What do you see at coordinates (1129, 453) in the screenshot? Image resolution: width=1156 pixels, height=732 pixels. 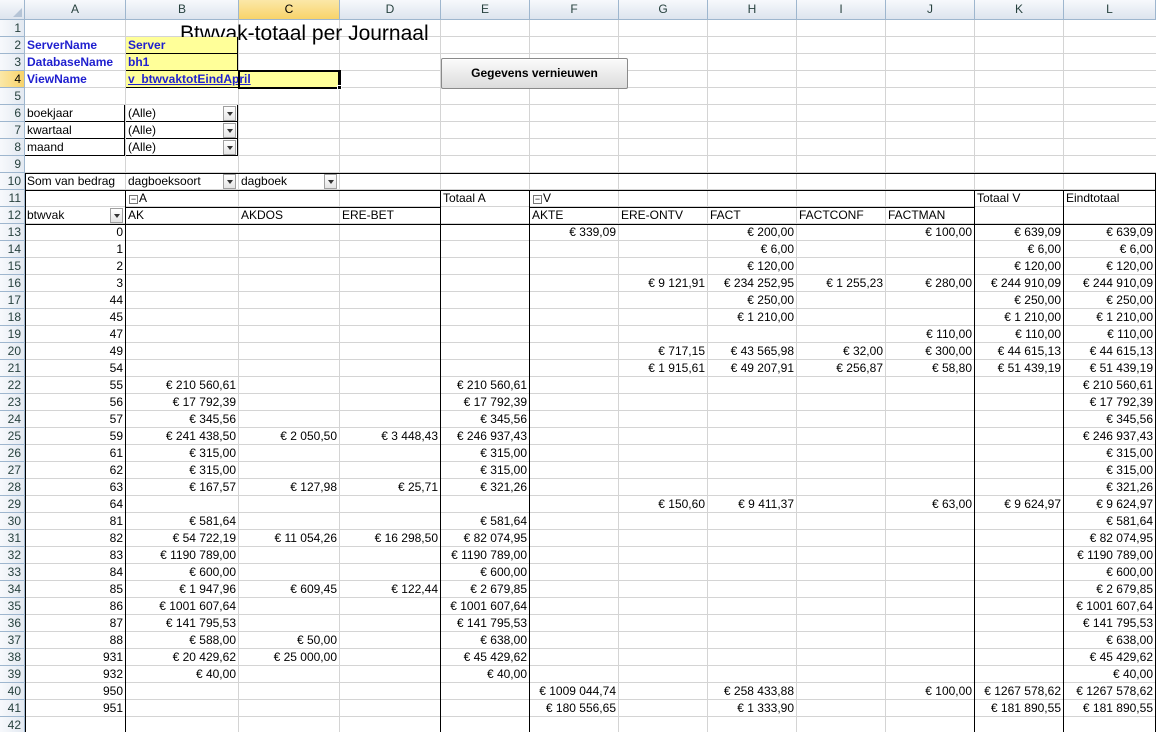 I see `pivot-value-cell: € 315,00` at bounding box center [1129, 453].